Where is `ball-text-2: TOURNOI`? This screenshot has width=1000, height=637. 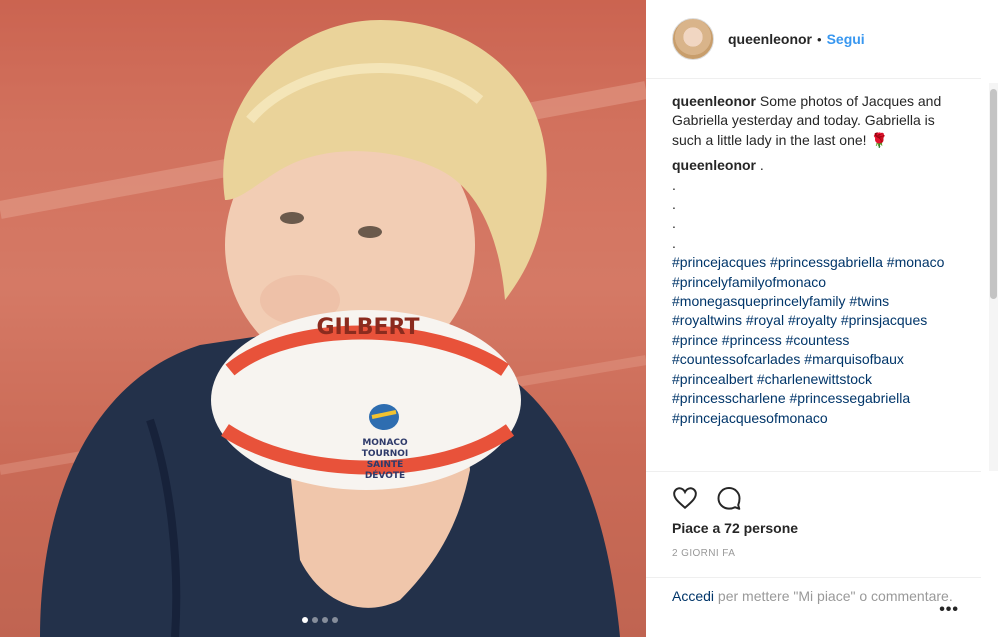 ball-text-2: TOURNOI is located at coordinates (385, 454).